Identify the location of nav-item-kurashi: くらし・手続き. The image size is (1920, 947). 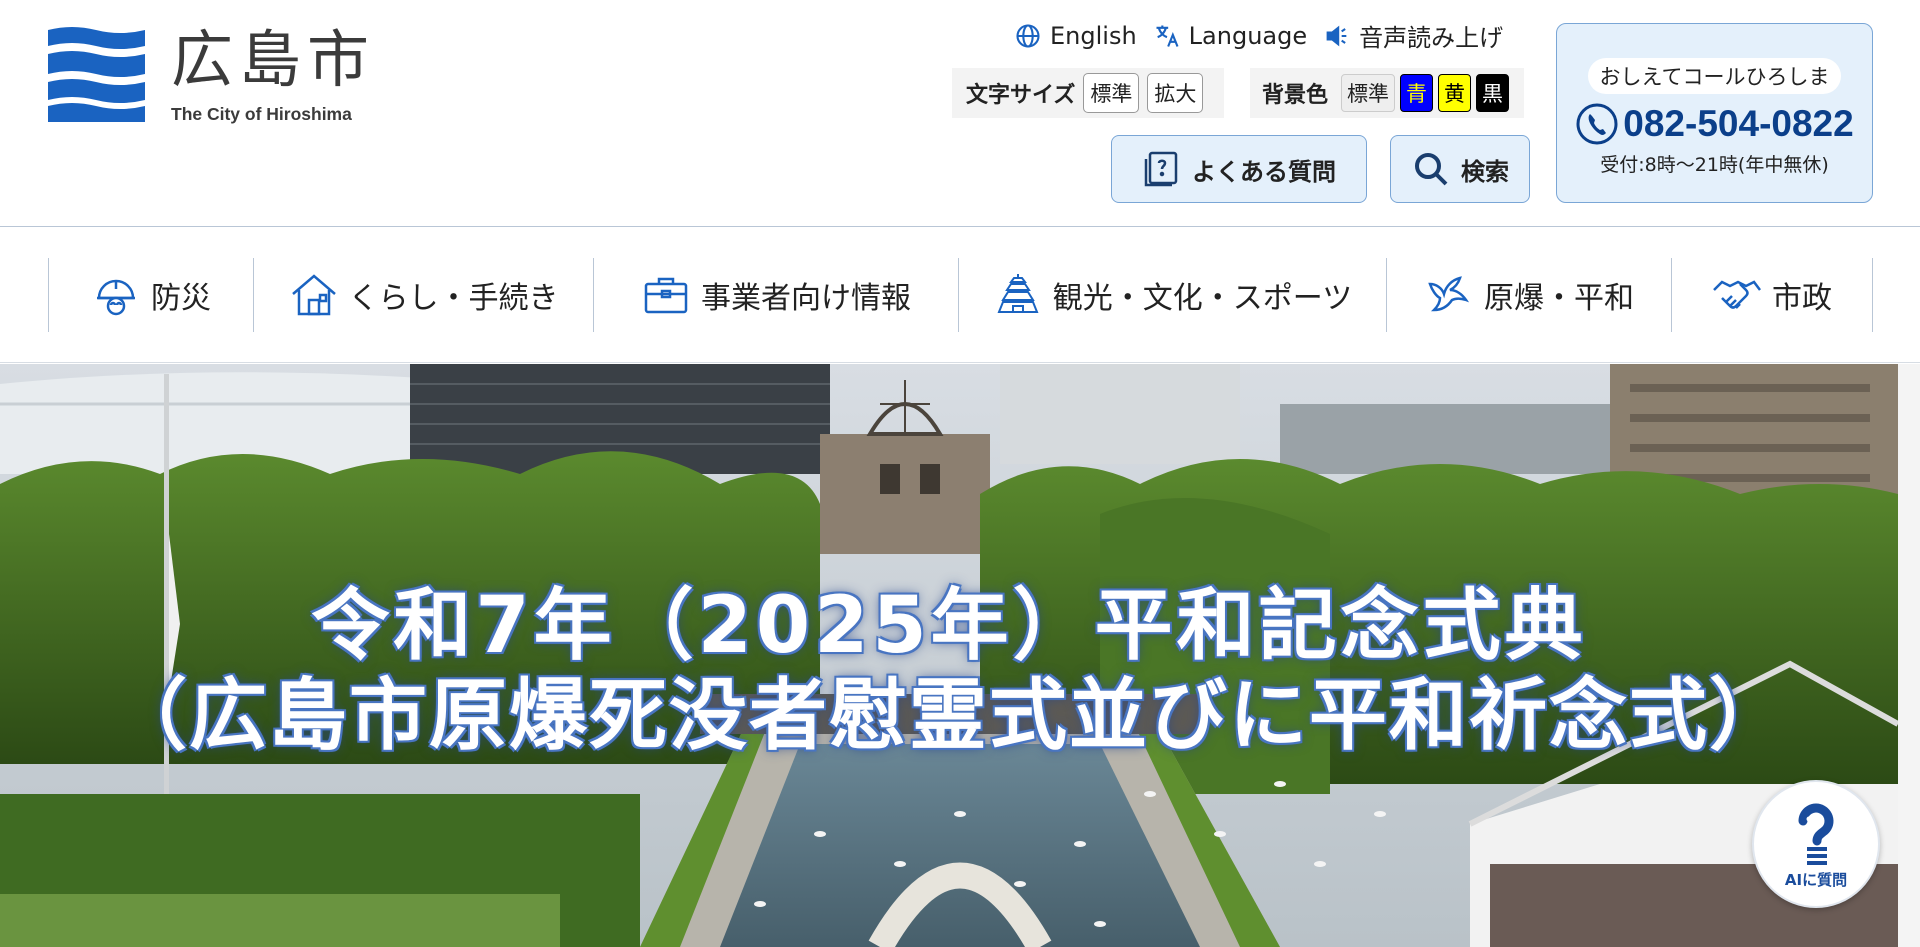
(423, 295).